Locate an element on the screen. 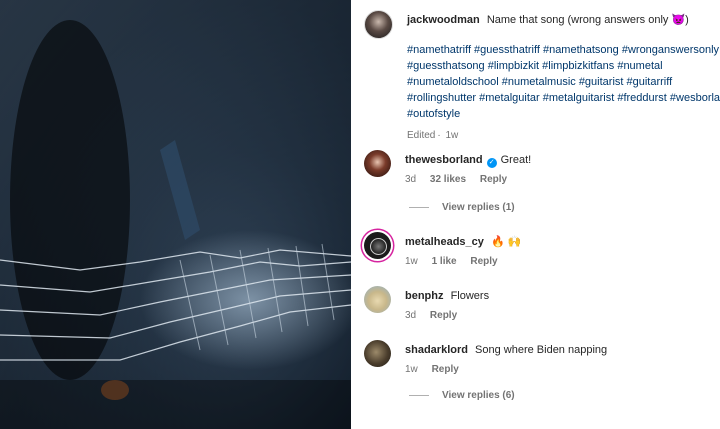  likes-count: 32 likes is located at coordinates (448, 179).